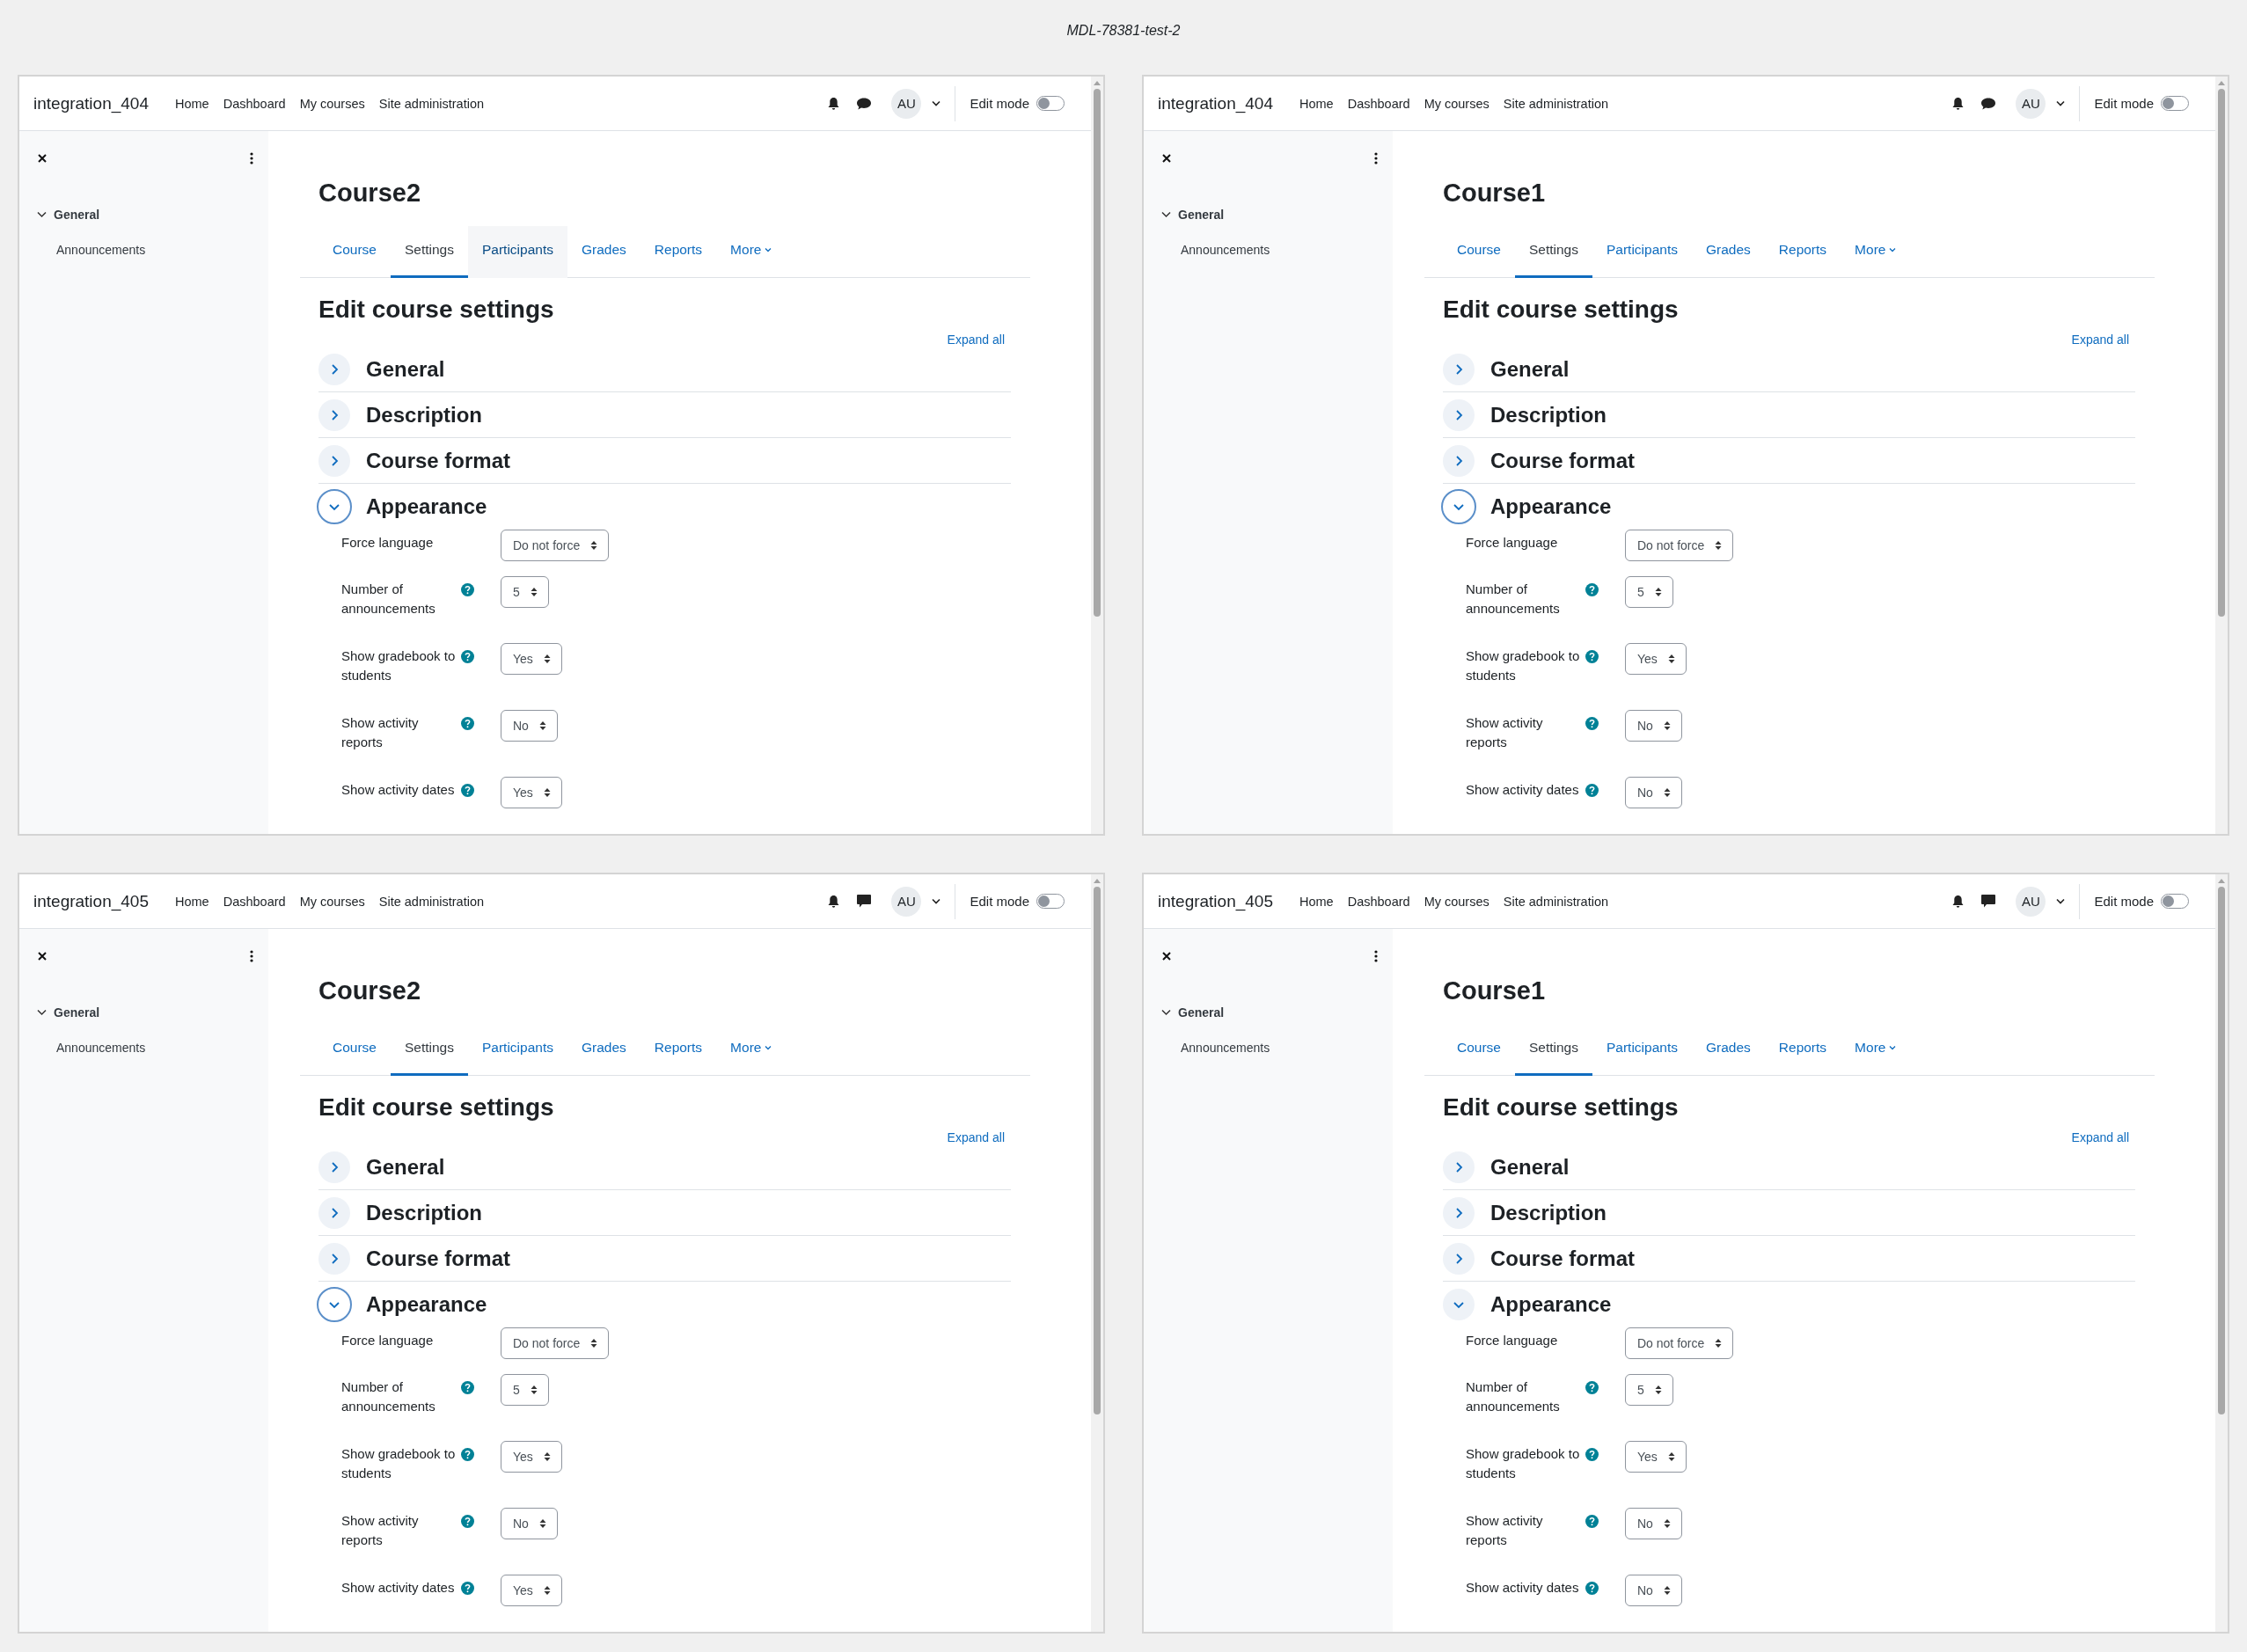  What do you see at coordinates (555, 545) in the screenshot?
I see `select-dropdown: Do not force` at bounding box center [555, 545].